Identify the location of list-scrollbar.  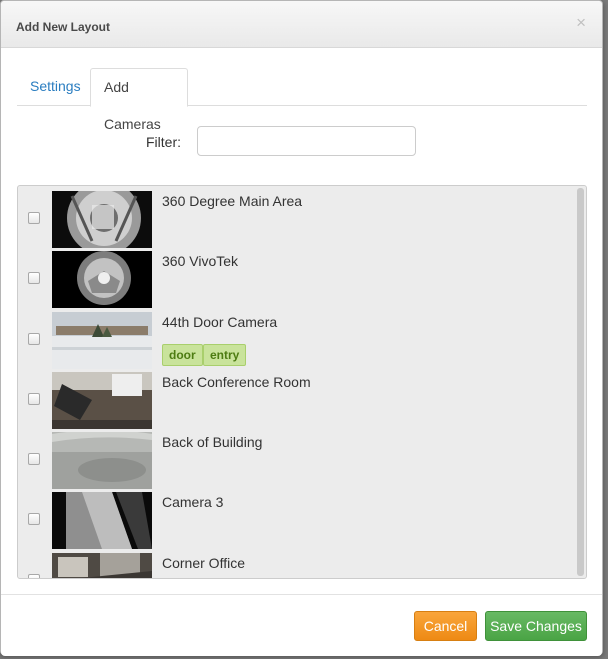
(580, 382).